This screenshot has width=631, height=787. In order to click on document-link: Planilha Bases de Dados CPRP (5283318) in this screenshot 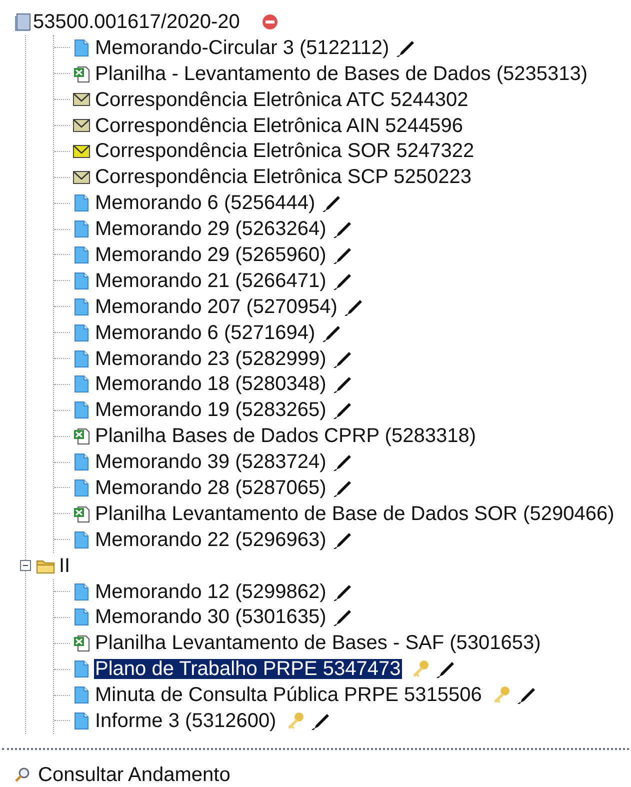, I will do `click(285, 436)`.